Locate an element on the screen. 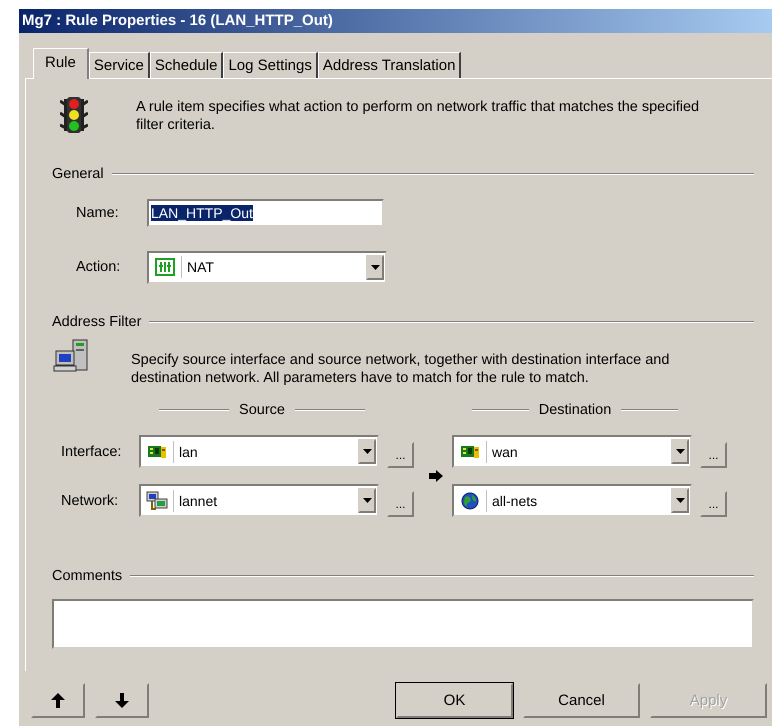 The height and width of the screenshot is (726, 772). dropdown-value: lannet is located at coordinates (198, 500).